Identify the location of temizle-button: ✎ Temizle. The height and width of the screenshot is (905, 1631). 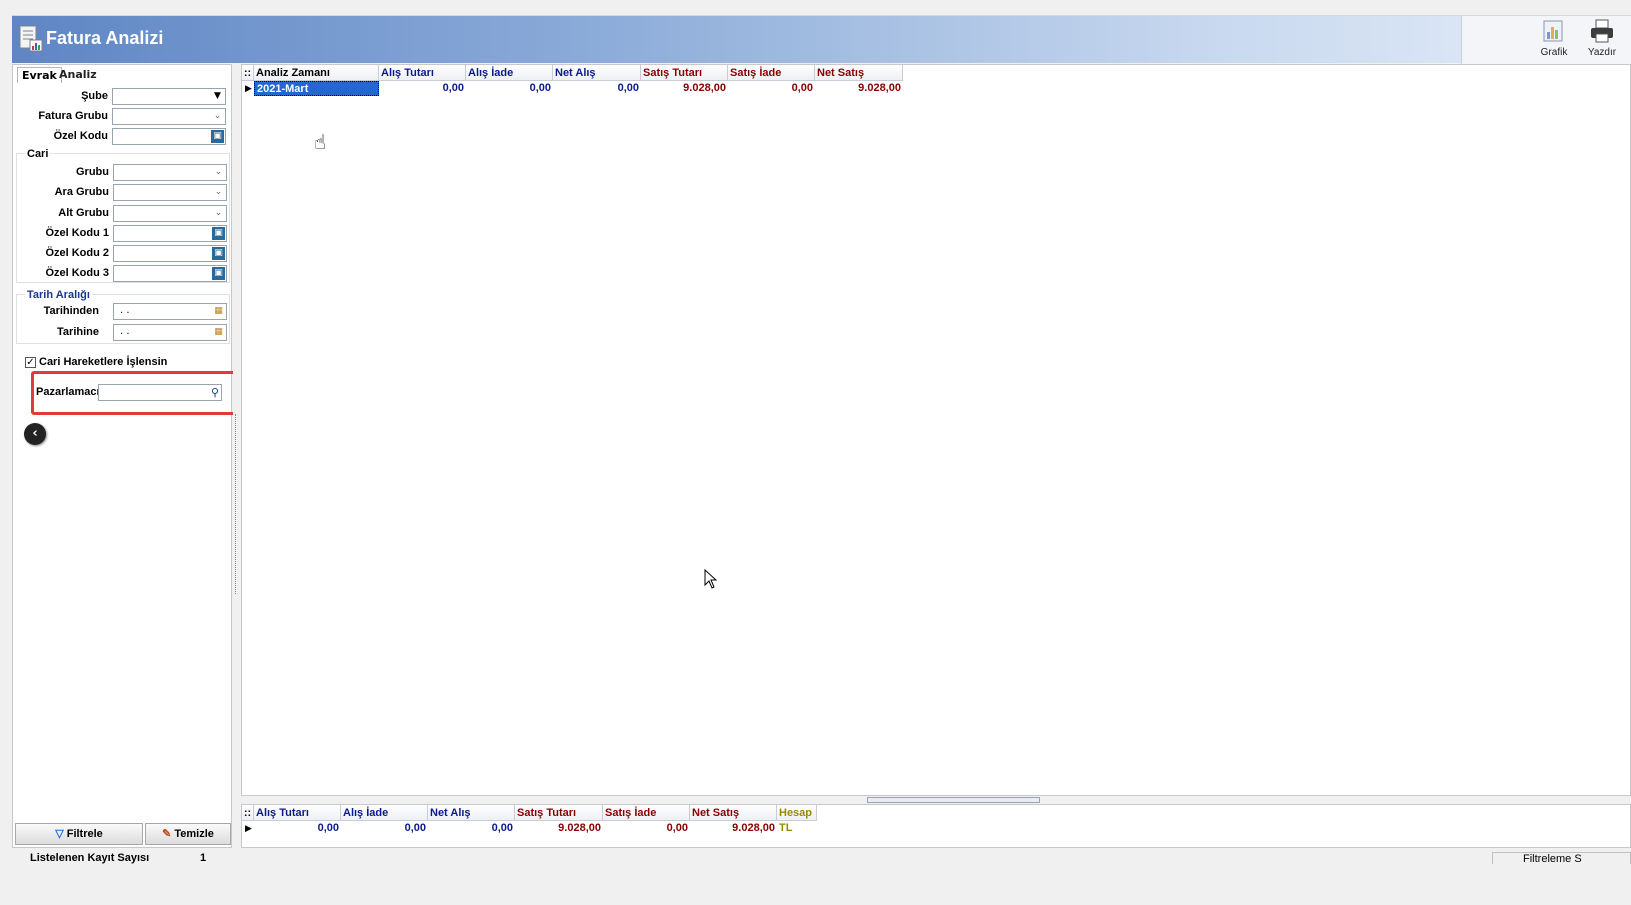
(188, 834).